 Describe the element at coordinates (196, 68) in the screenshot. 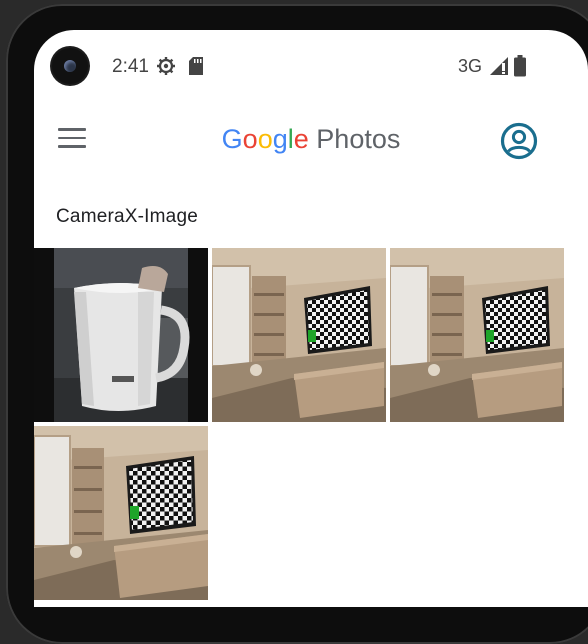

I see `sd-card-icon` at that location.